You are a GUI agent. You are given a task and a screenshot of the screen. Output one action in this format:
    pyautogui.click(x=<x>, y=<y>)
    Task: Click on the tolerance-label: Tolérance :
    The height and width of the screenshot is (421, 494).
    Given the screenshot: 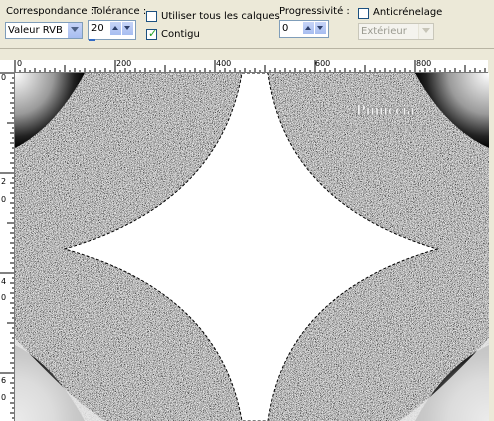 What is the action you would take?
    pyautogui.click(x=119, y=11)
    